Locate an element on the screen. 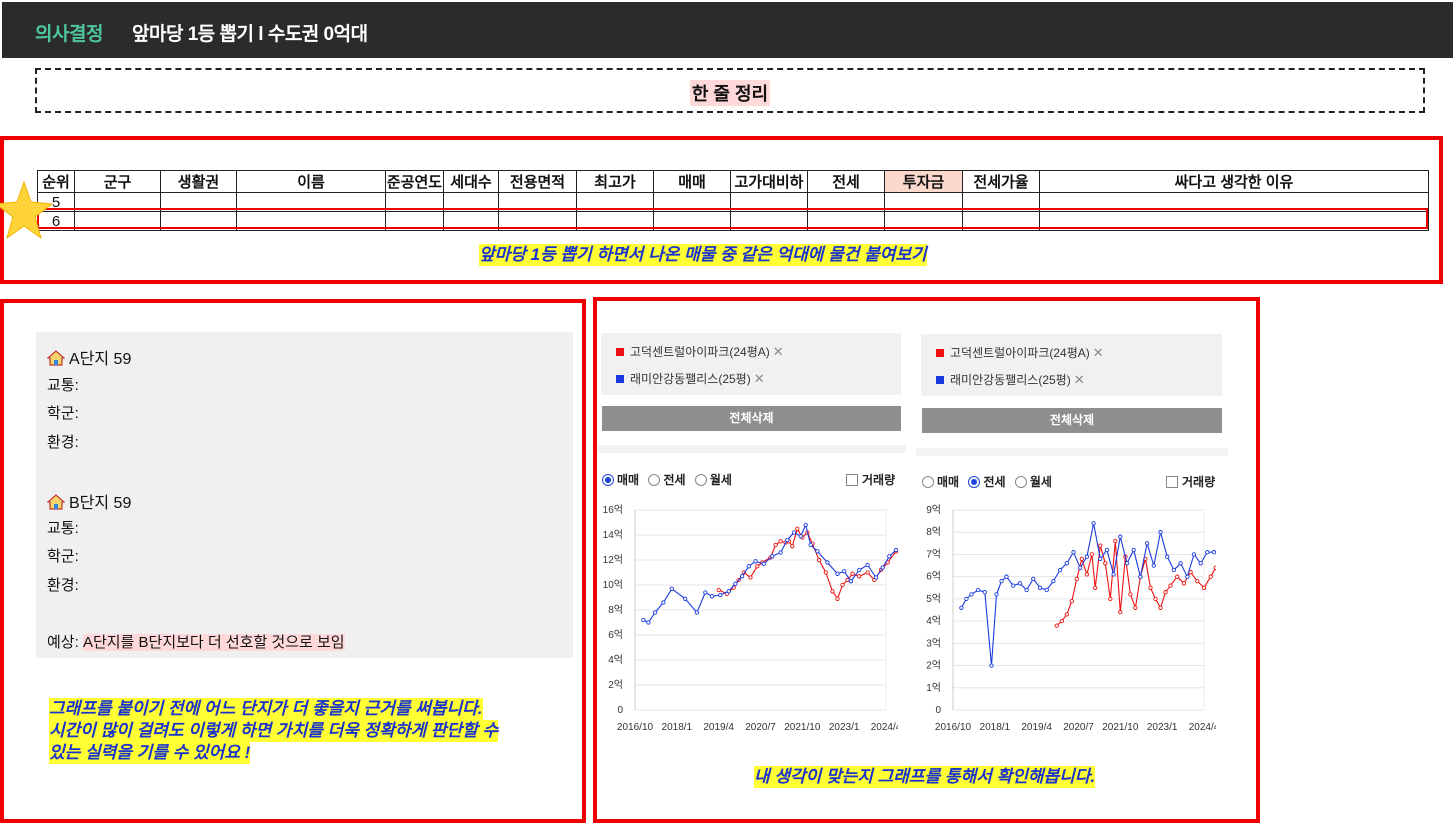  col-district: 군구 is located at coordinates (117, 181).